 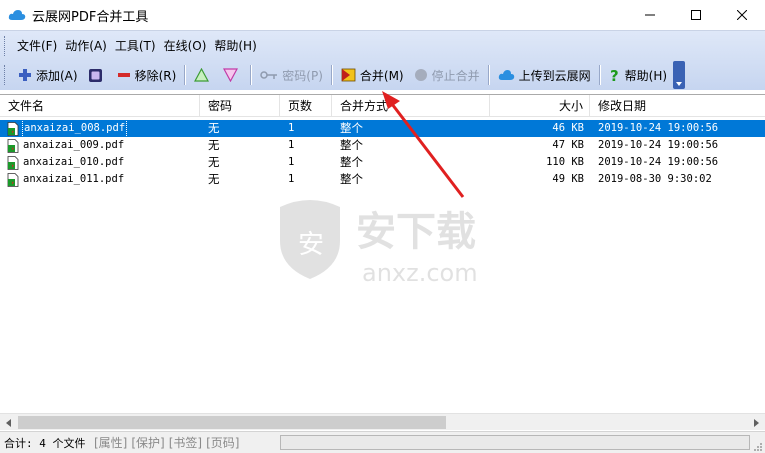 I want to click on status-page-numbers: [页码], so click(x=222, y=442).